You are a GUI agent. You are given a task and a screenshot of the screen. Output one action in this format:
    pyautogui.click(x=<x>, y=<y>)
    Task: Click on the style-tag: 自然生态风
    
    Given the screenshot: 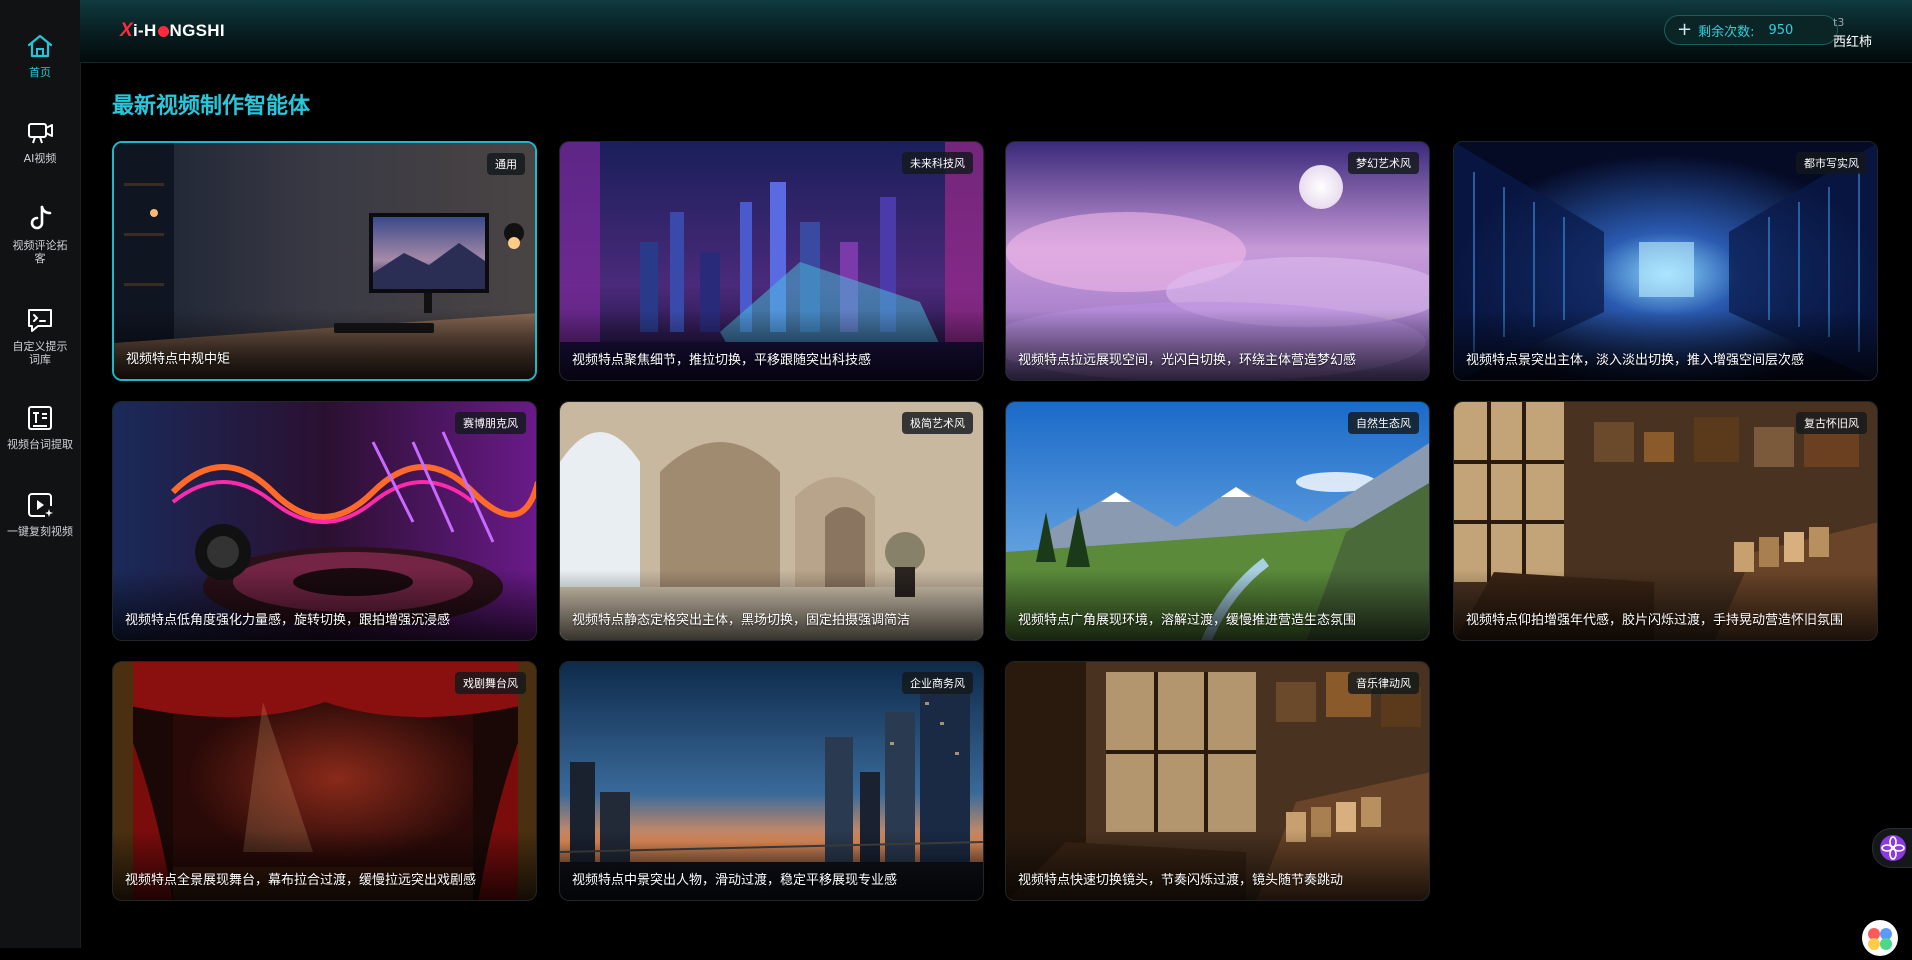 What is the action you would take?
    pyautogui.click(x=1383, y=423)
    